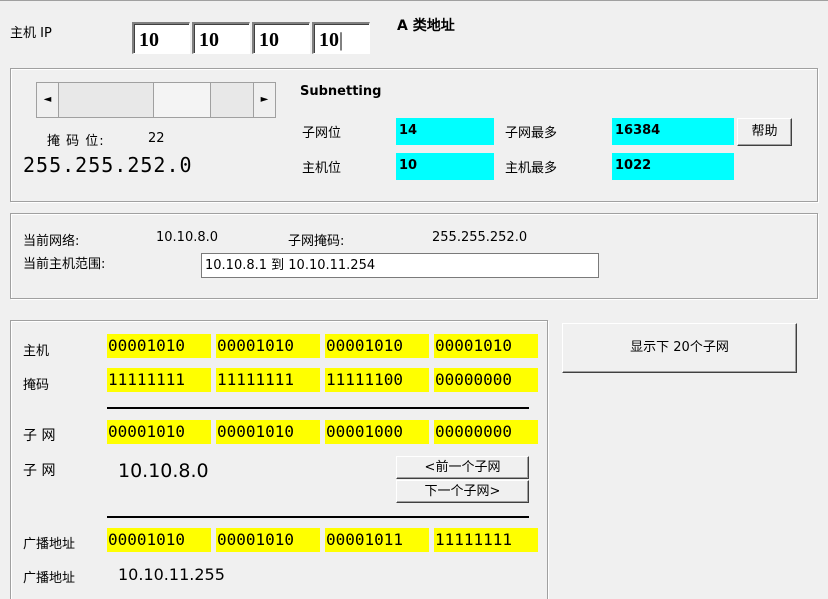 The height and width of the screenshot is (599, 828). I want to click on address-class-label: A 类地址, so click(426, 26).